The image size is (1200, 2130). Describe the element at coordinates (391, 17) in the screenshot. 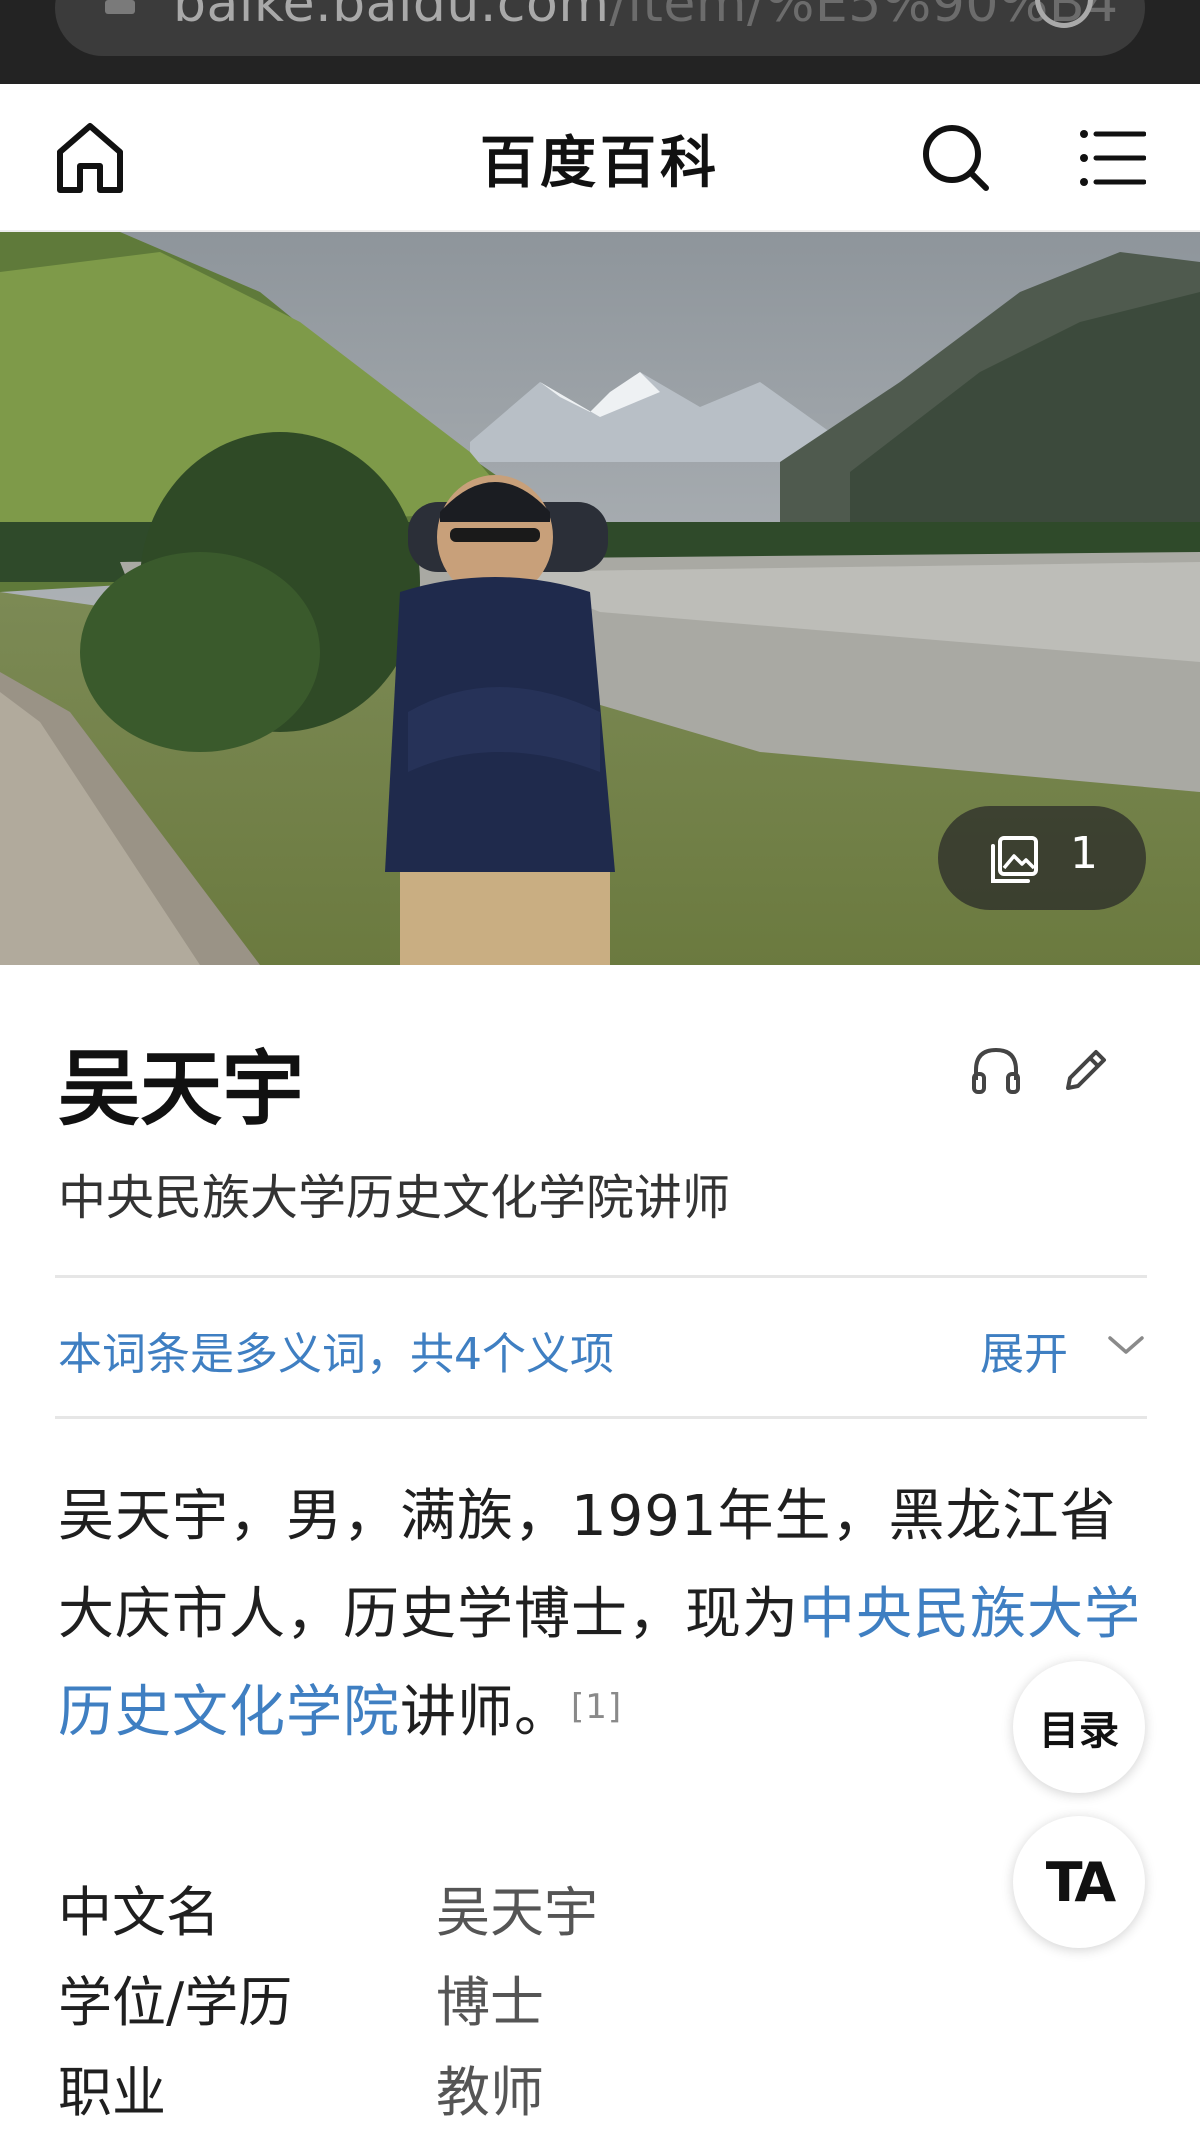

I see `url-domain: baike.baidu.com` at that location.